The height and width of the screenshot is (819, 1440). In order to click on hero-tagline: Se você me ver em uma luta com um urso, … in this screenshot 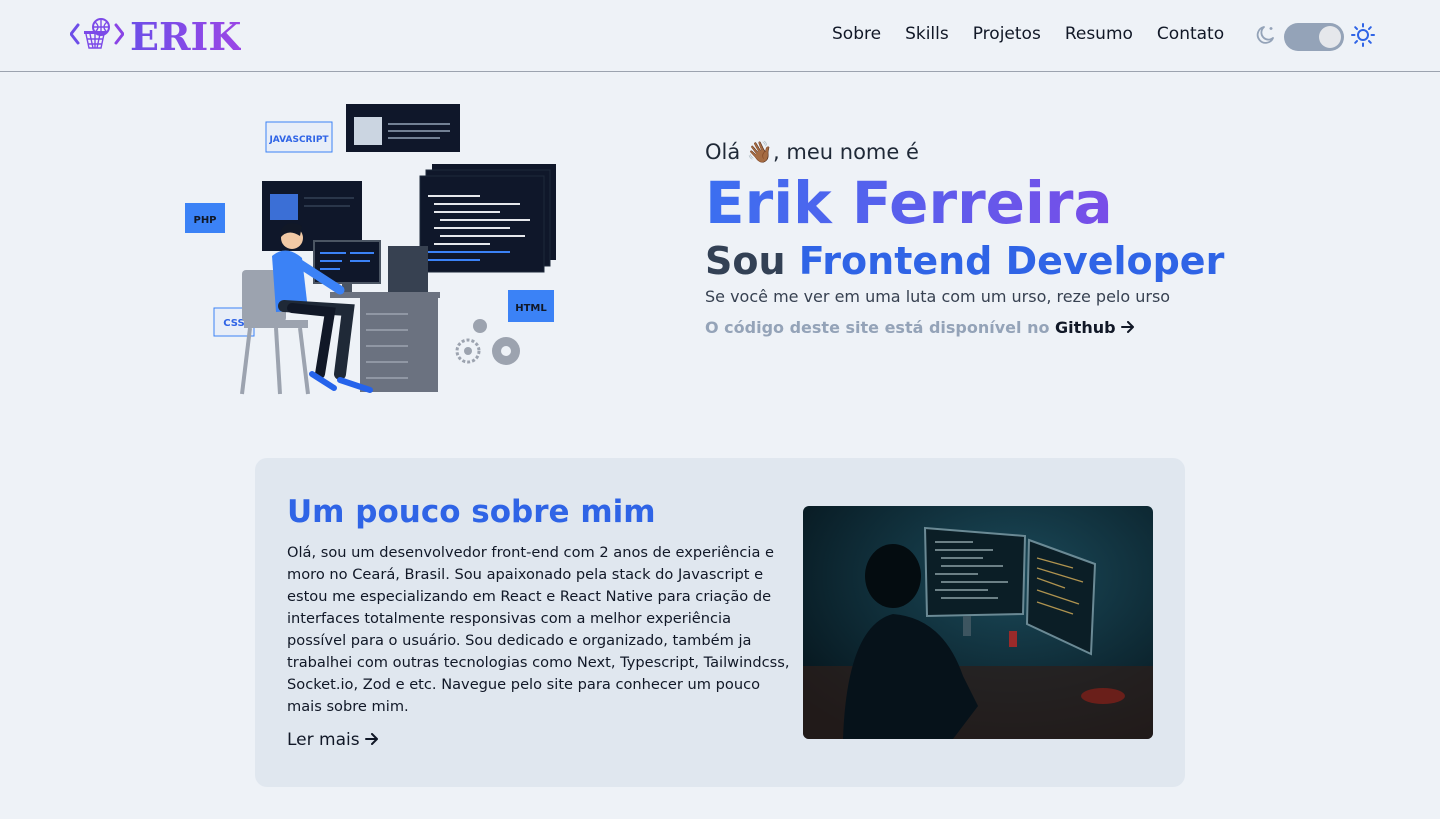, I will do `click(938, 297)`.